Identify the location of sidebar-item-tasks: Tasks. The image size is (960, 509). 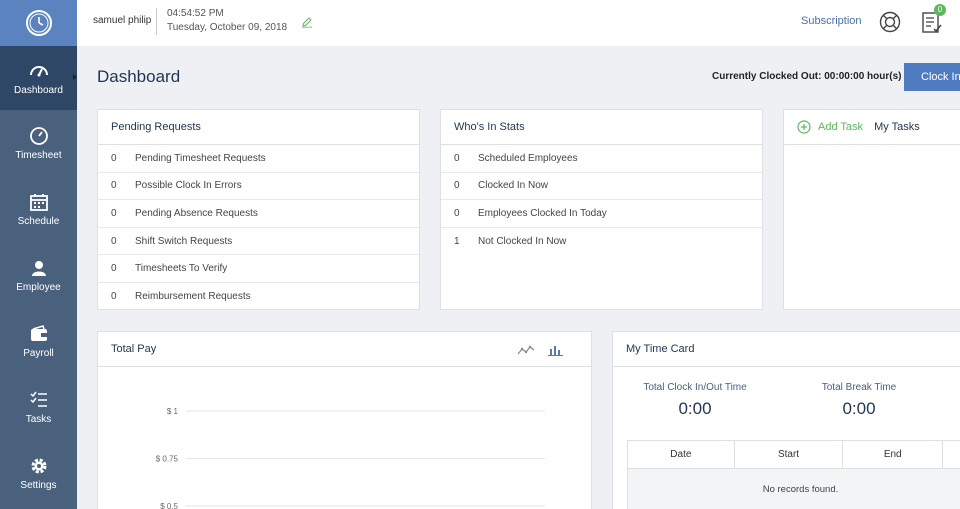
(38, 407).